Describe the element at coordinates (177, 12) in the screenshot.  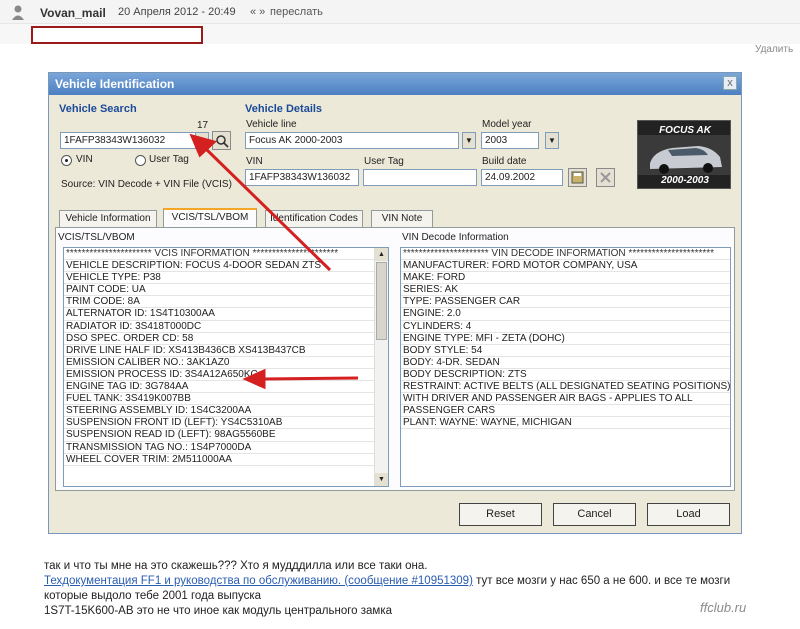
I see `post-date: 20 Апреля 2012 - 20:49` at that location.